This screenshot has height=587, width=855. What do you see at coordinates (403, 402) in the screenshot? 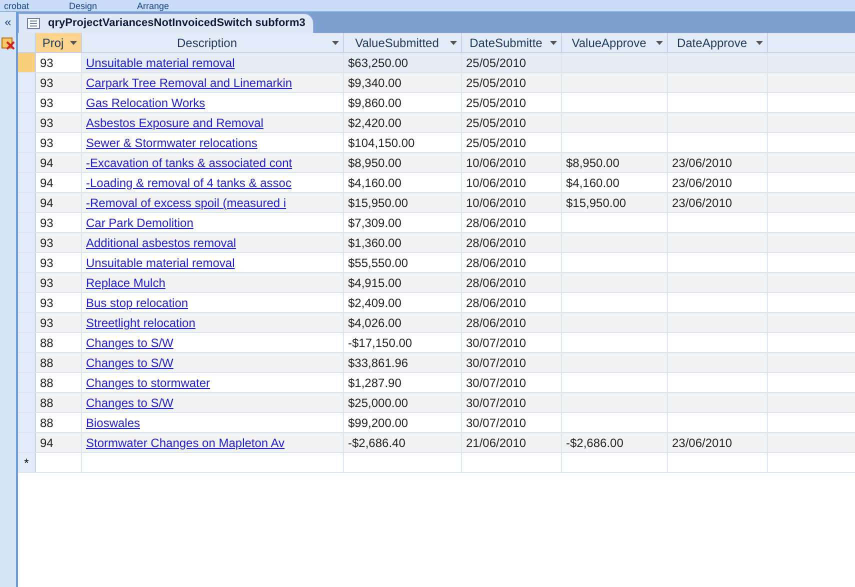
I see `table-cell: $25,000.00` at bounding box center [403, 402].